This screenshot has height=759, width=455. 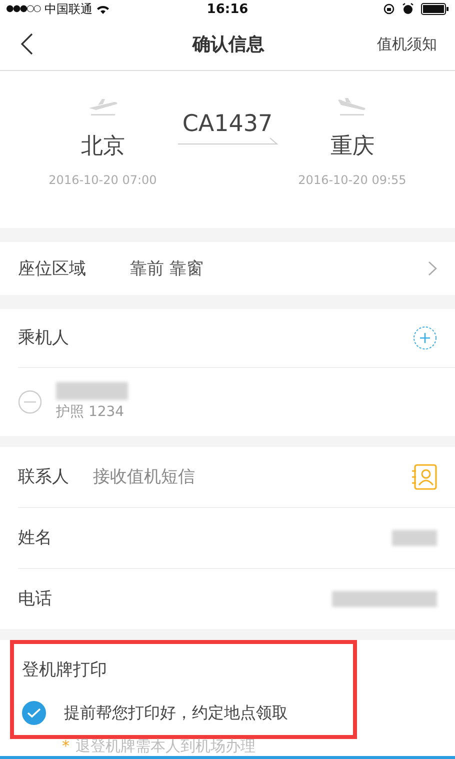 I want to click on arrival-city: 重庆, so click(x=352, y=146).